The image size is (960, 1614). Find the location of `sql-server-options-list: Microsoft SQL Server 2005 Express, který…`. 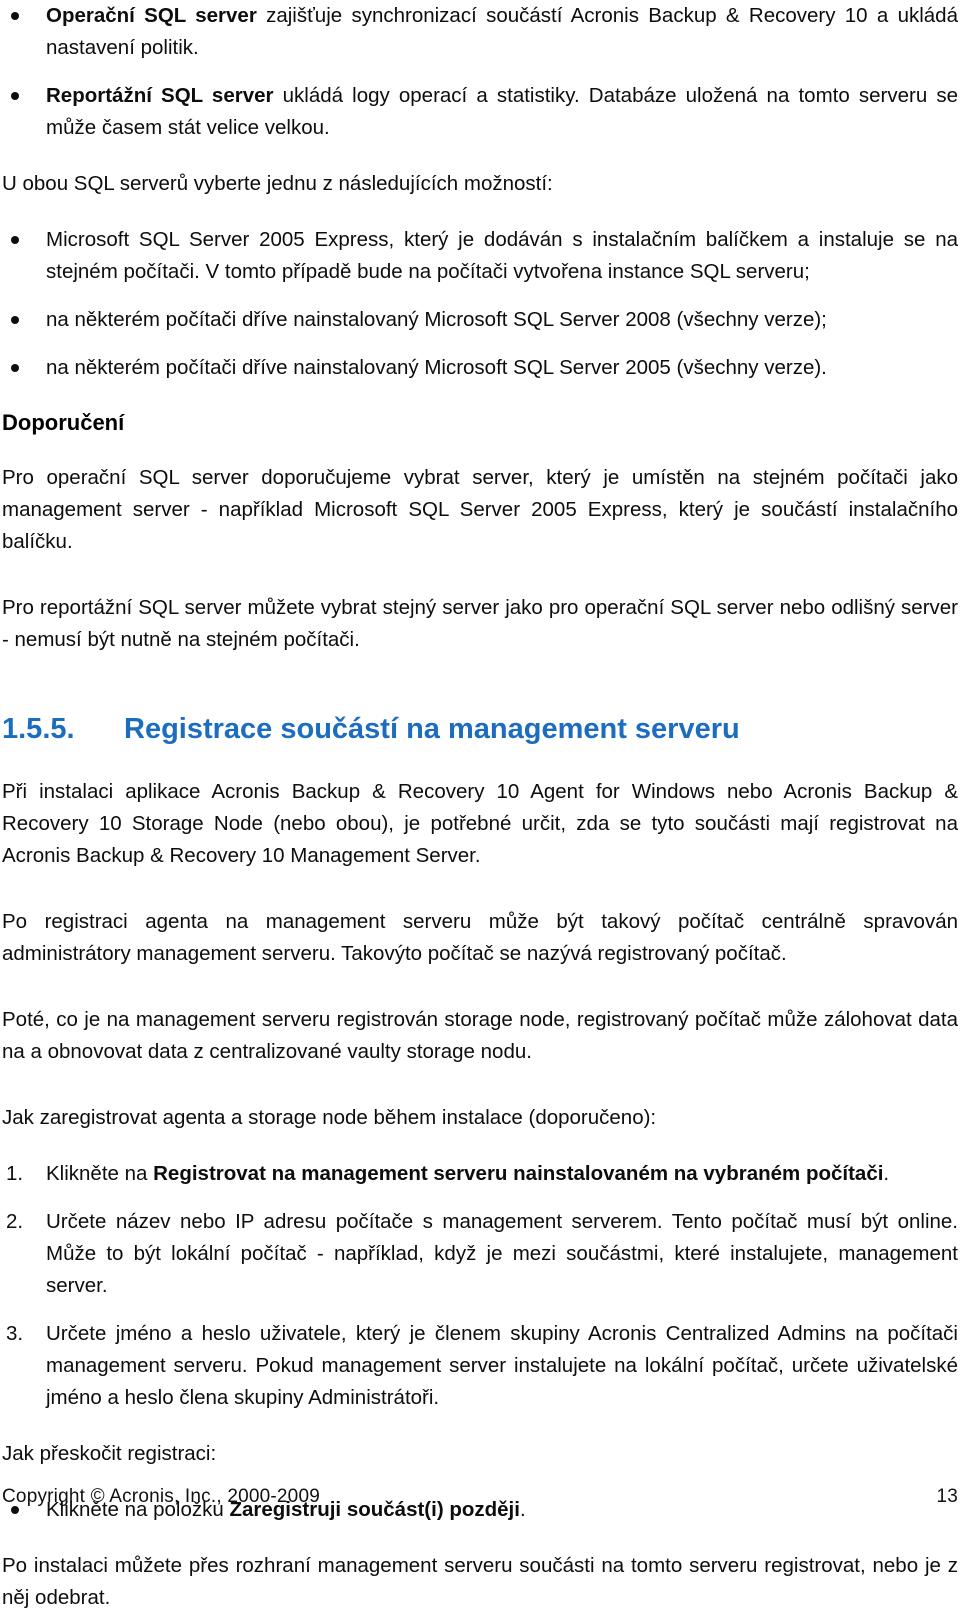

sql-server-options-list: Microsoft SQL Server 2005 Express, který… is located at coordinates (480, 304).